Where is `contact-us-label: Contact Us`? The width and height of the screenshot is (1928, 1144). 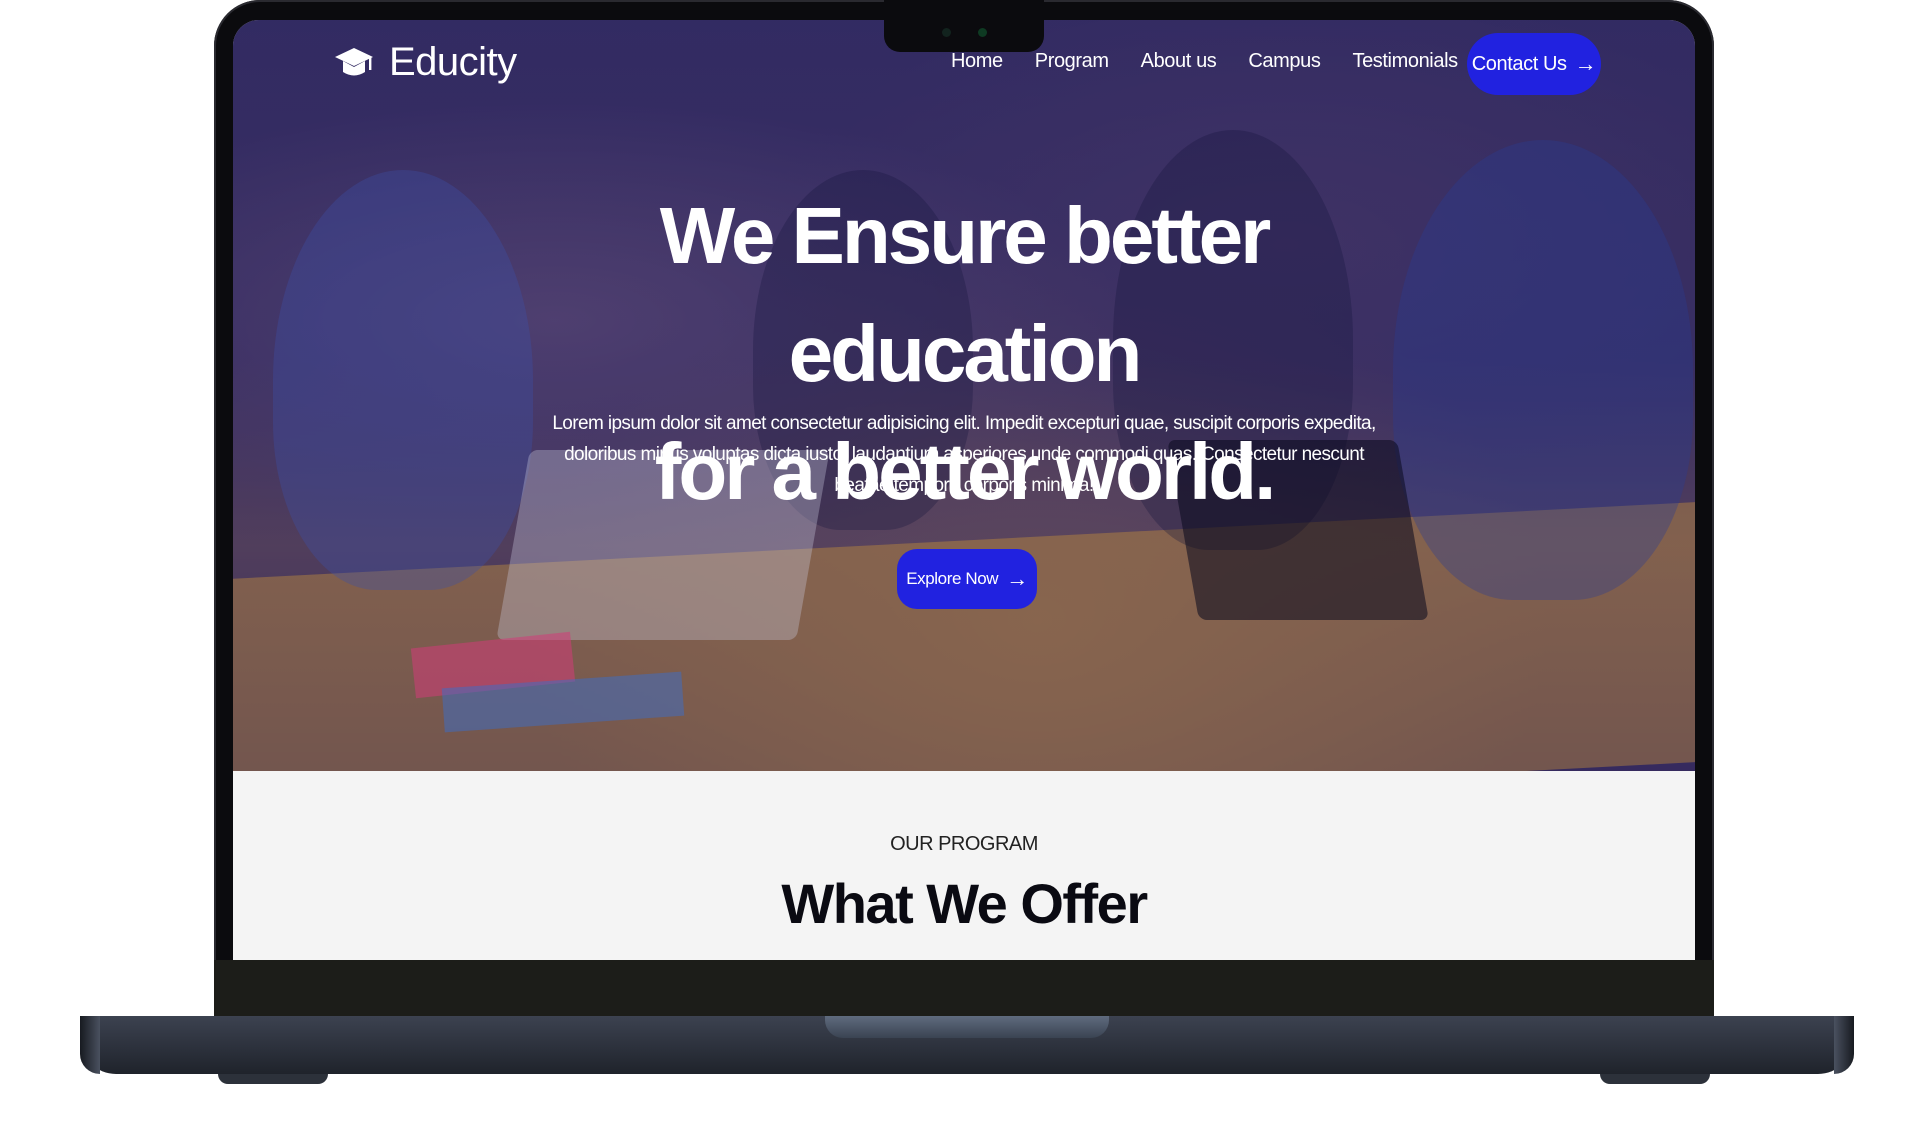
contact-us-label: Contact Us is located at coordinates (1519, 63).